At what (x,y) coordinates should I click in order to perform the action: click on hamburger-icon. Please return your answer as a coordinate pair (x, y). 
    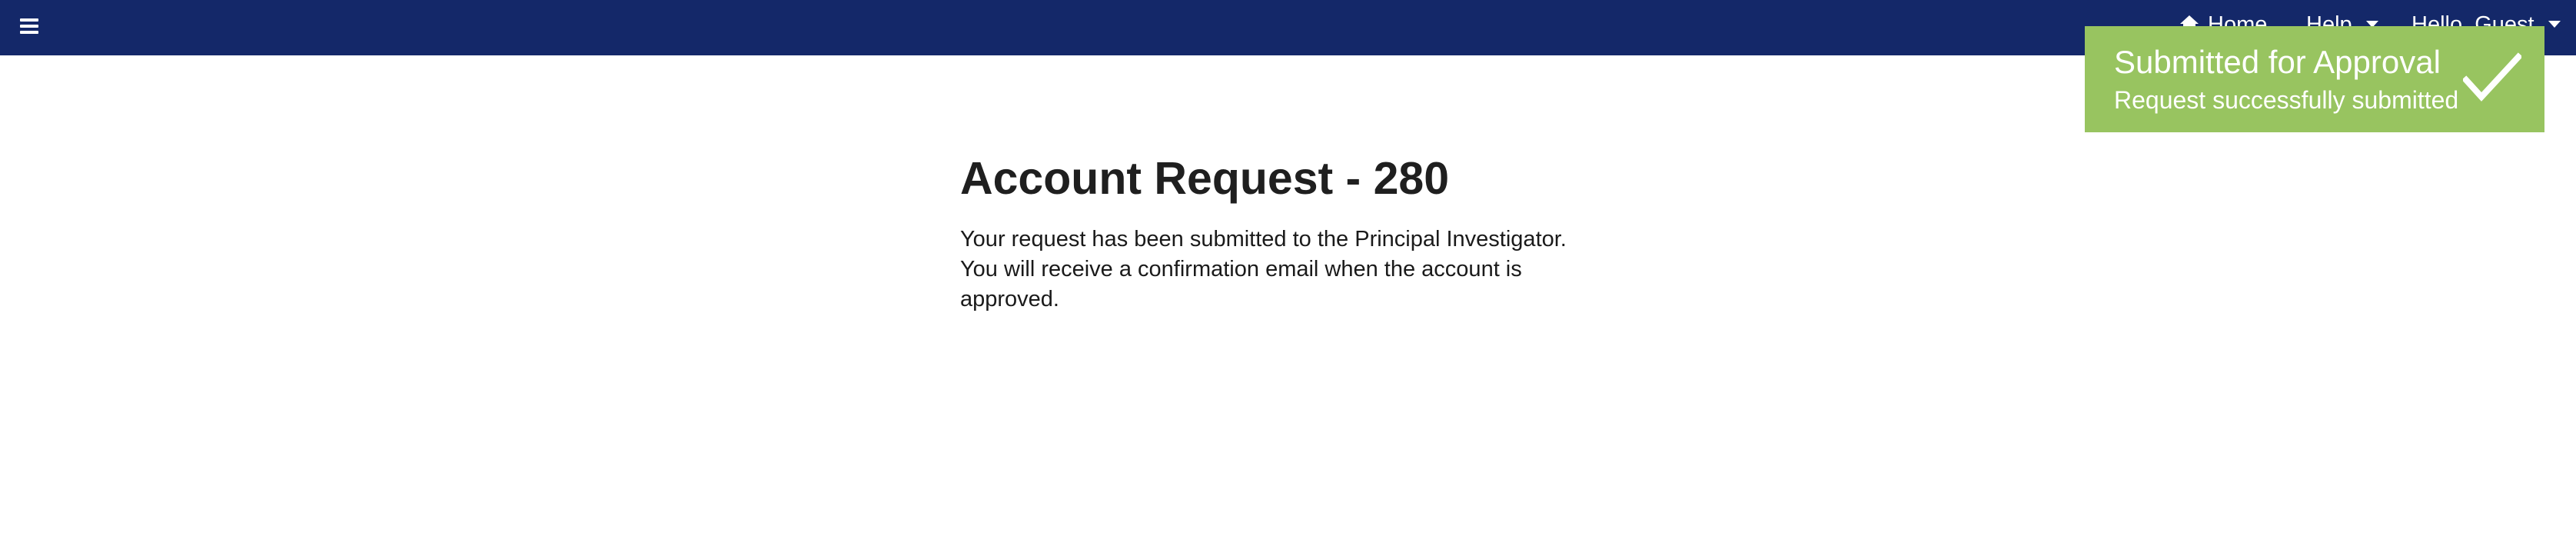
    Looking at the image, I should click on (29, 26).